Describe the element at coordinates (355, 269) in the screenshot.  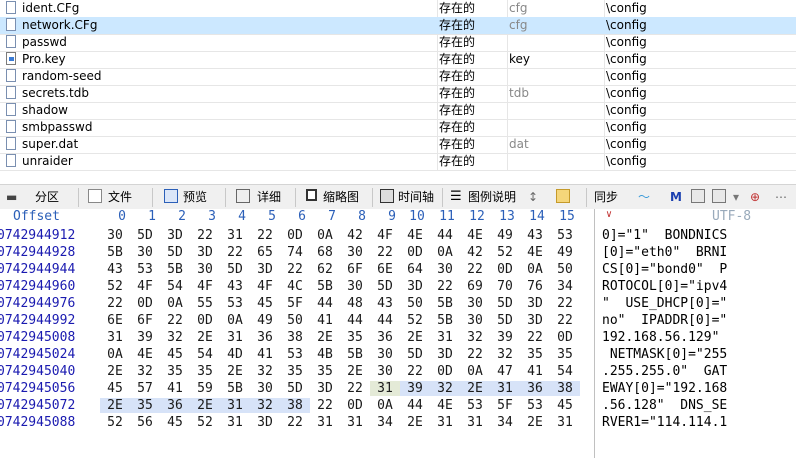
I see `hex-byte: 6F` at that location.